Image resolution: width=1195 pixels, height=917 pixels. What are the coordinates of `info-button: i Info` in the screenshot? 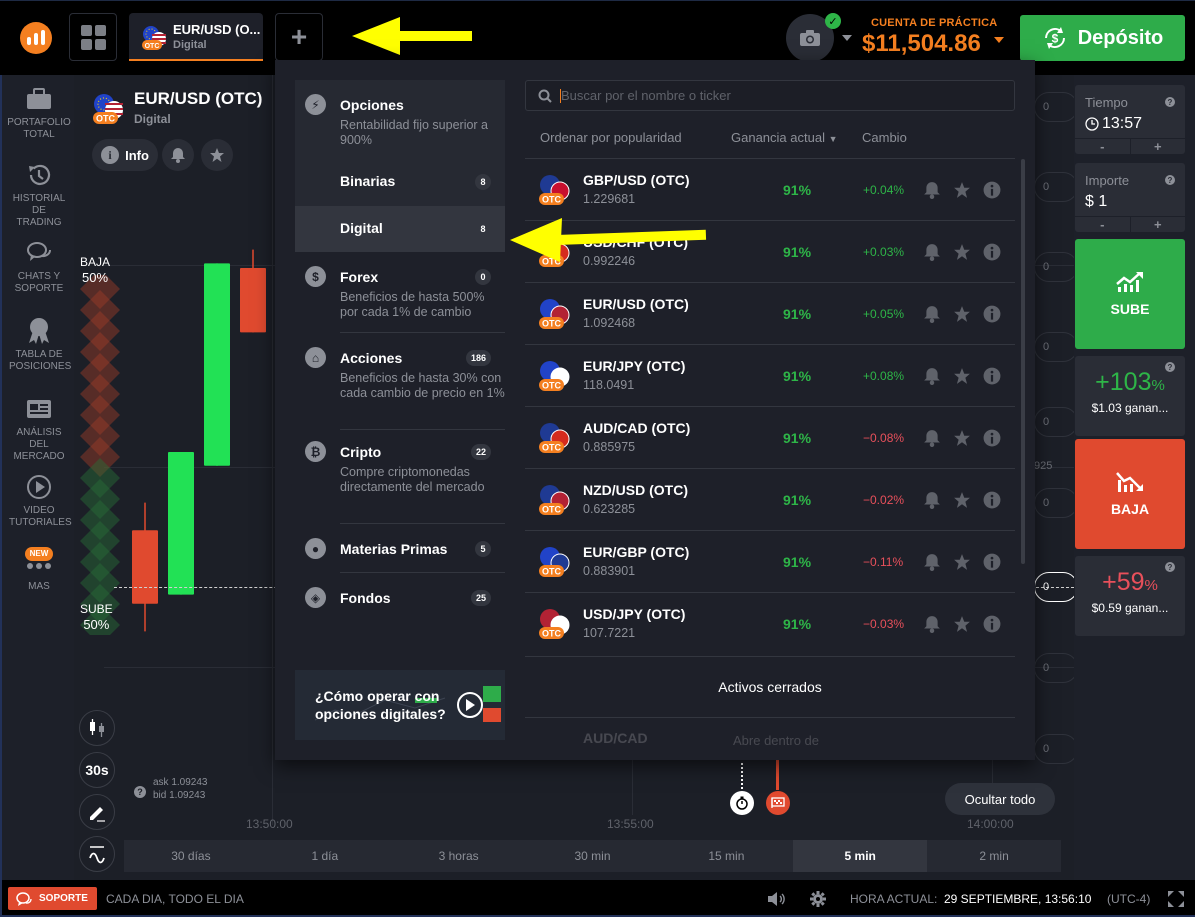 It's located at (125, 155).